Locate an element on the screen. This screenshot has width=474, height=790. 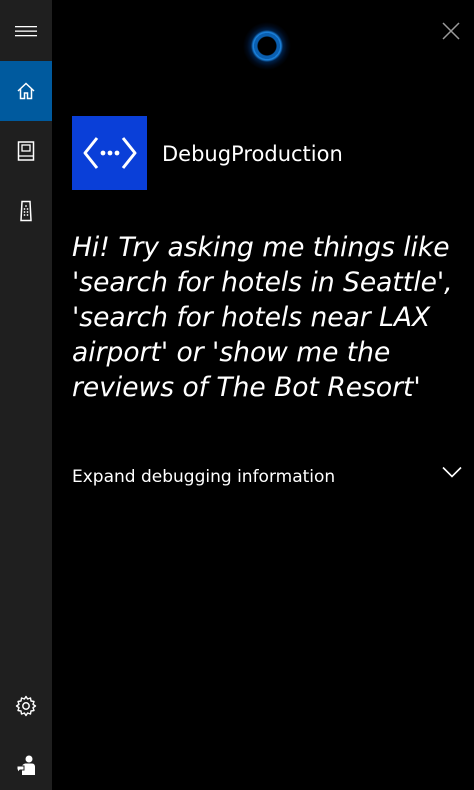
code-brackets-icon is located at coordinates (109, 153).